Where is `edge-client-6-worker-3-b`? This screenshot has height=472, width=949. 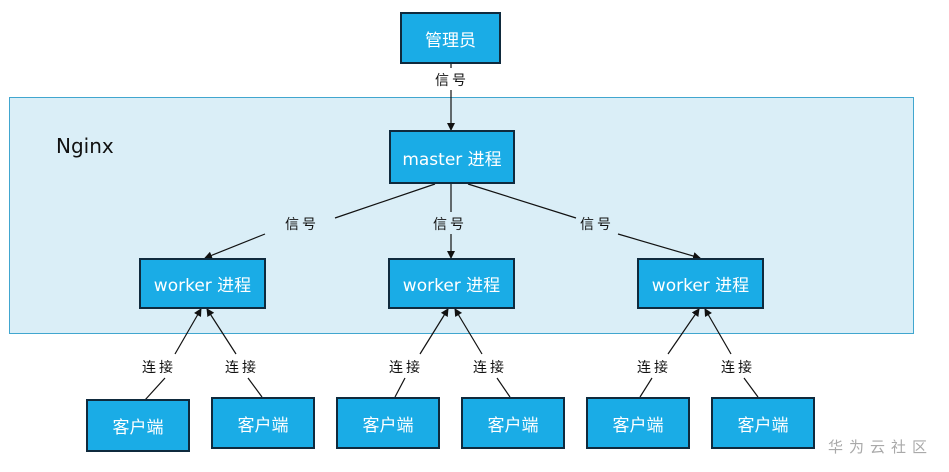 edge-client-6-worker-3-b is located at coordinates (718, 331).